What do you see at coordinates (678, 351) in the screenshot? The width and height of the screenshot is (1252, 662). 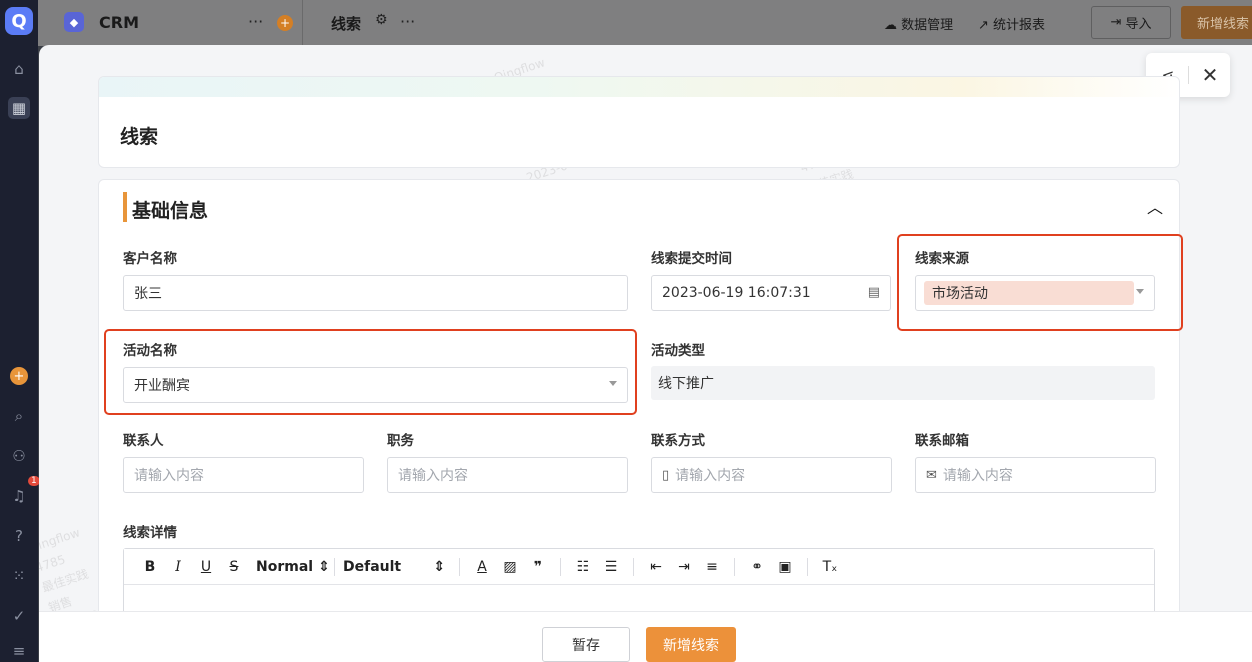 I see `activity-type-label: 活动类型` at bounding box center [678, 351].